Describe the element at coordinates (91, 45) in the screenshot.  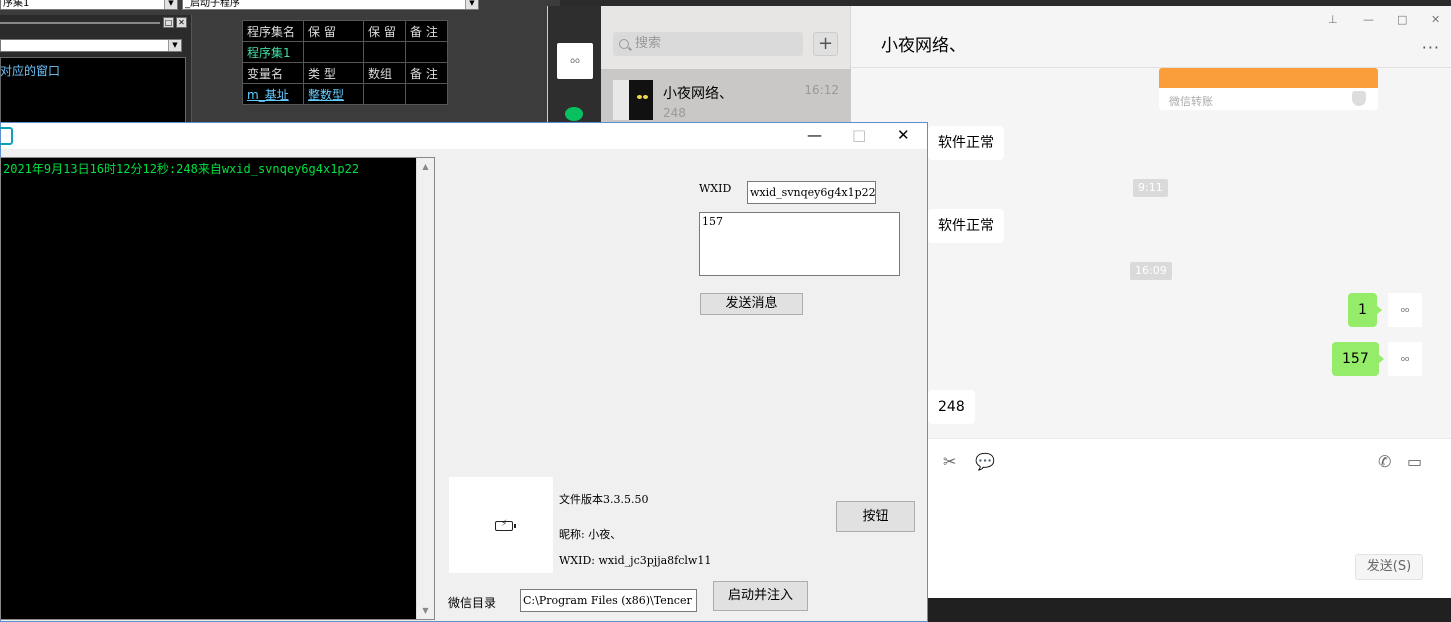
I see `ide-window-combo: ▼` at that location.